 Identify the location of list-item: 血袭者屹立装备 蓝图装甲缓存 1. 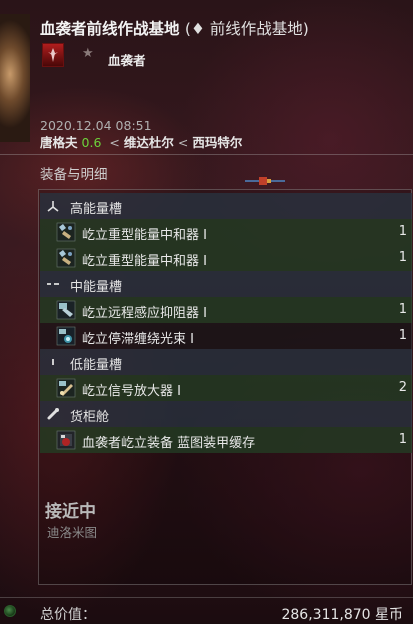
(226, 440).